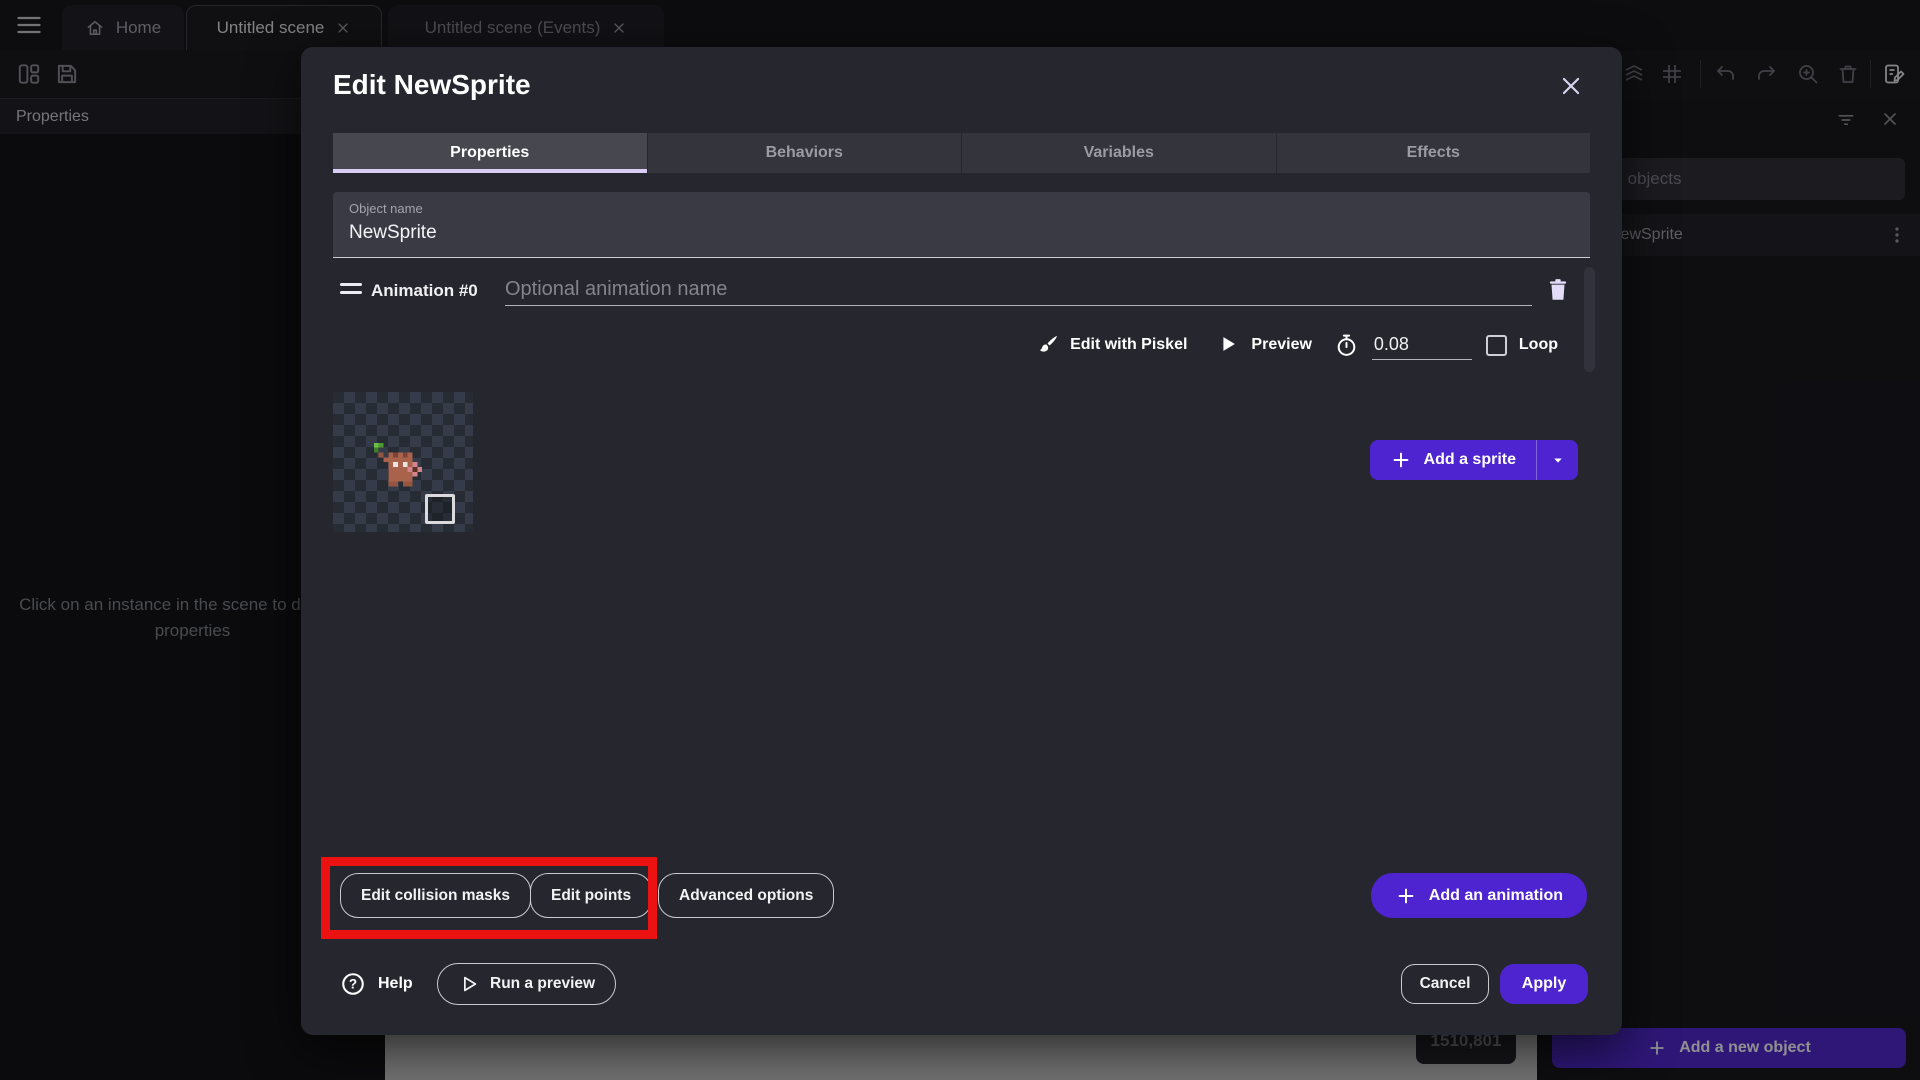 Image resolution: width=1920 pixels, height=1080 pixels. I want to click on apply-button: Apply, so click(1544, 984).